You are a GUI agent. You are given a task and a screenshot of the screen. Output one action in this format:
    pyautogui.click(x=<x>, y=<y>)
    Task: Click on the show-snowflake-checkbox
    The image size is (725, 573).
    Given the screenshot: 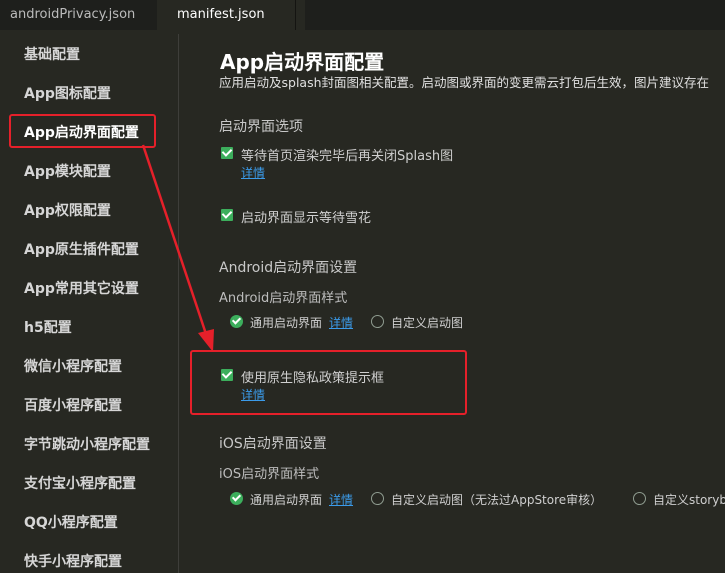 What is the action you would take?
    pyautogui.click(x=227, y=215)
    